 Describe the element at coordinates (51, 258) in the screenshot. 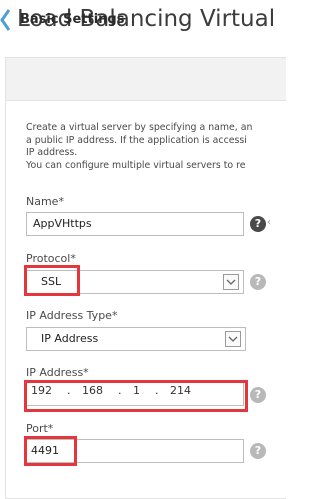

I see `protocol-label: Protocol*` at that location.